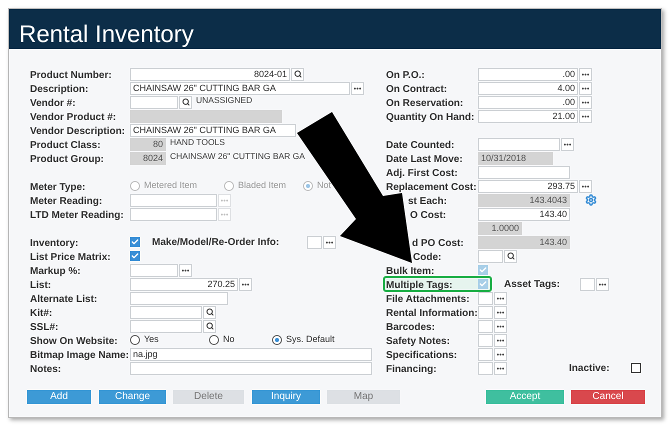 The image size is (670, 426). I want to click on field-label: On P.O.:, so click(405, 75).